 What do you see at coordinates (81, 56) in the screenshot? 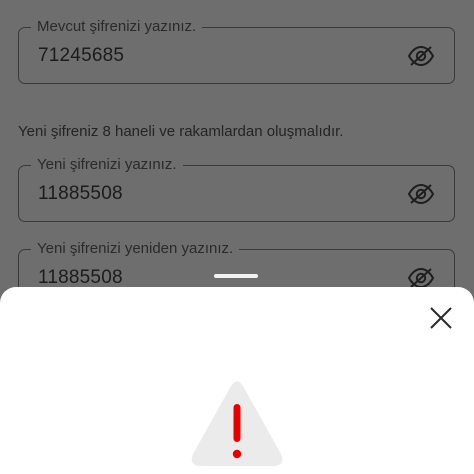
I see `current-password-value: 71245685` at bounding box center [81, 56].